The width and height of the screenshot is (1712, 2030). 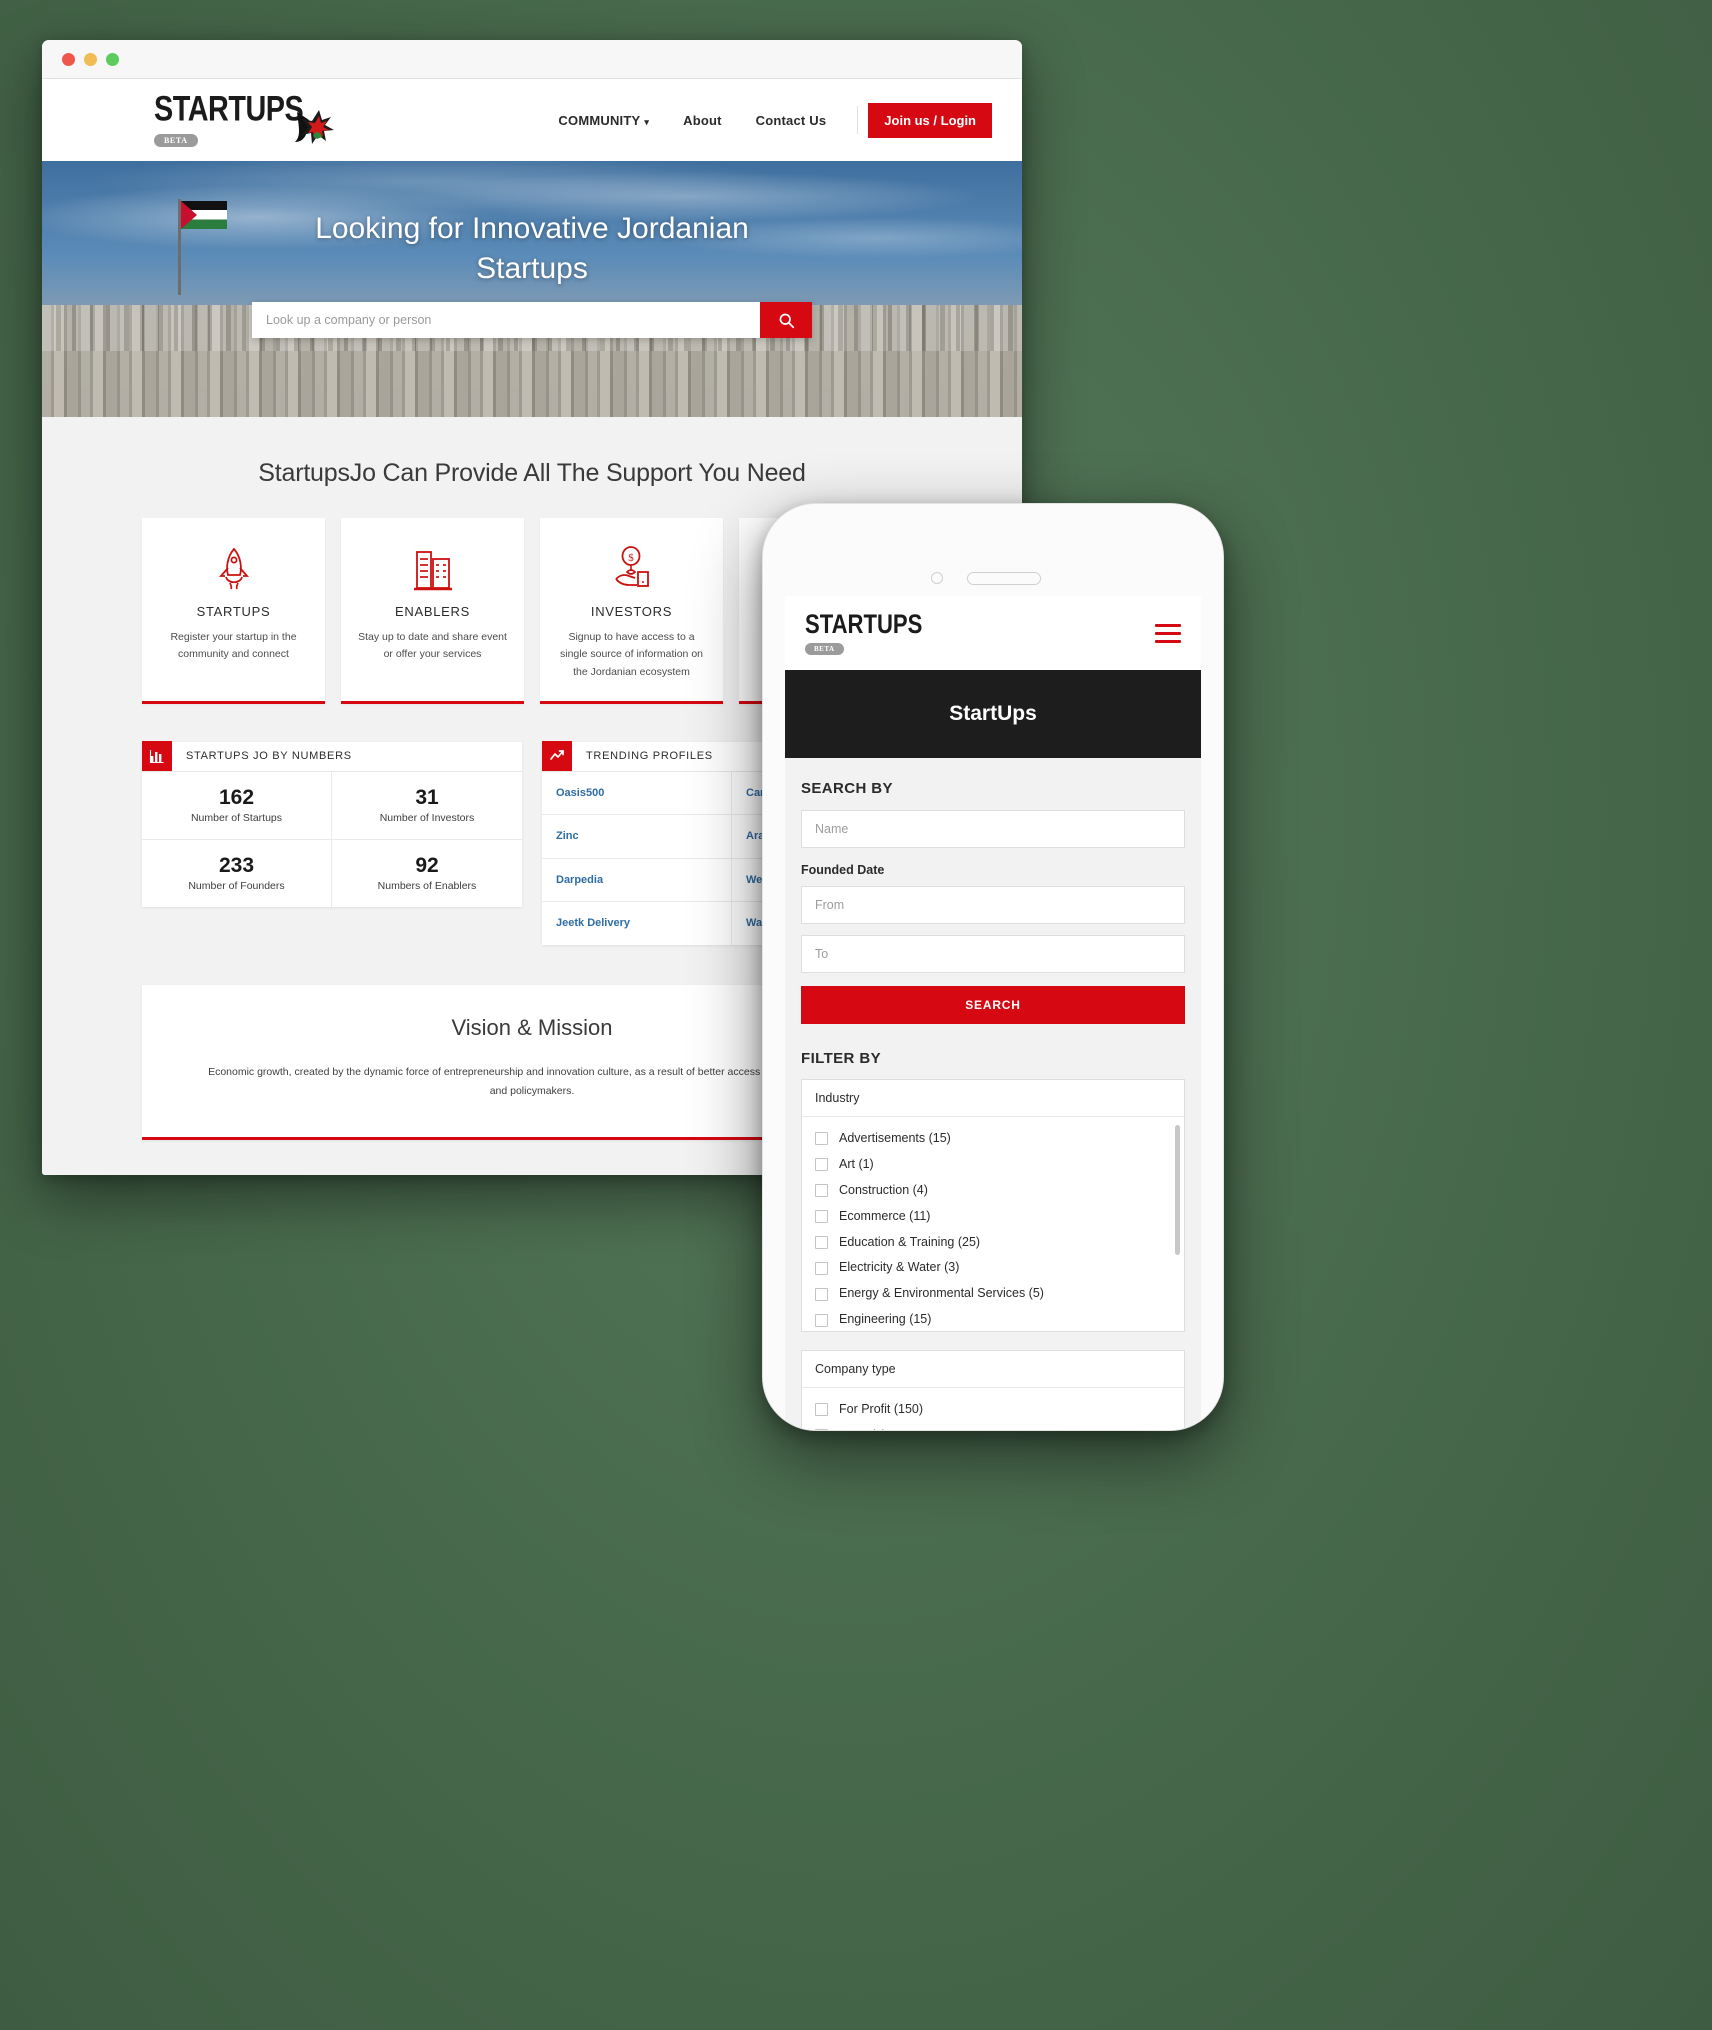 What do you see at coordinates (941, 1293) in the screenshot?
I see `filter-option-label: Energy & Environmental Services (5)` at bounding box center [941, 1293].